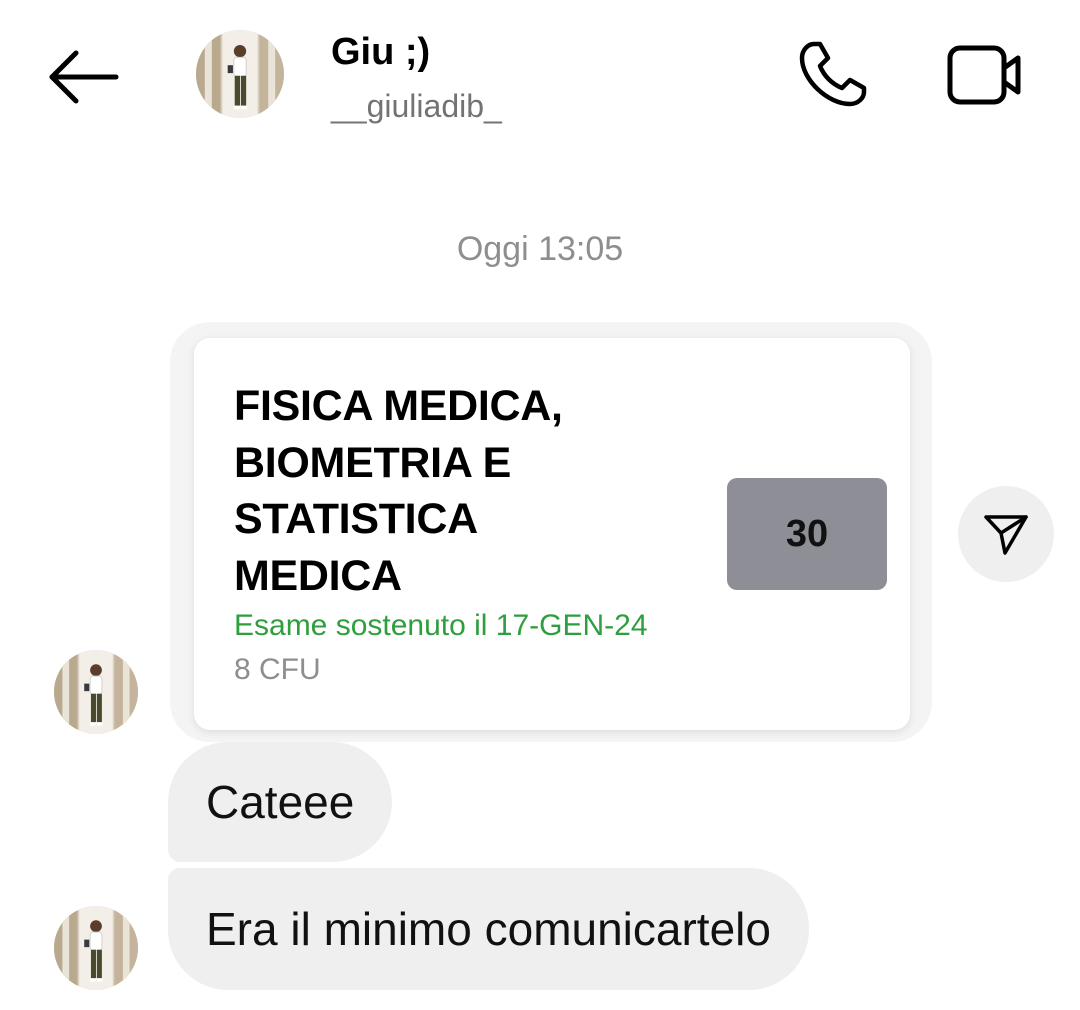  I want to click on video-call-button, so click(984, 75).